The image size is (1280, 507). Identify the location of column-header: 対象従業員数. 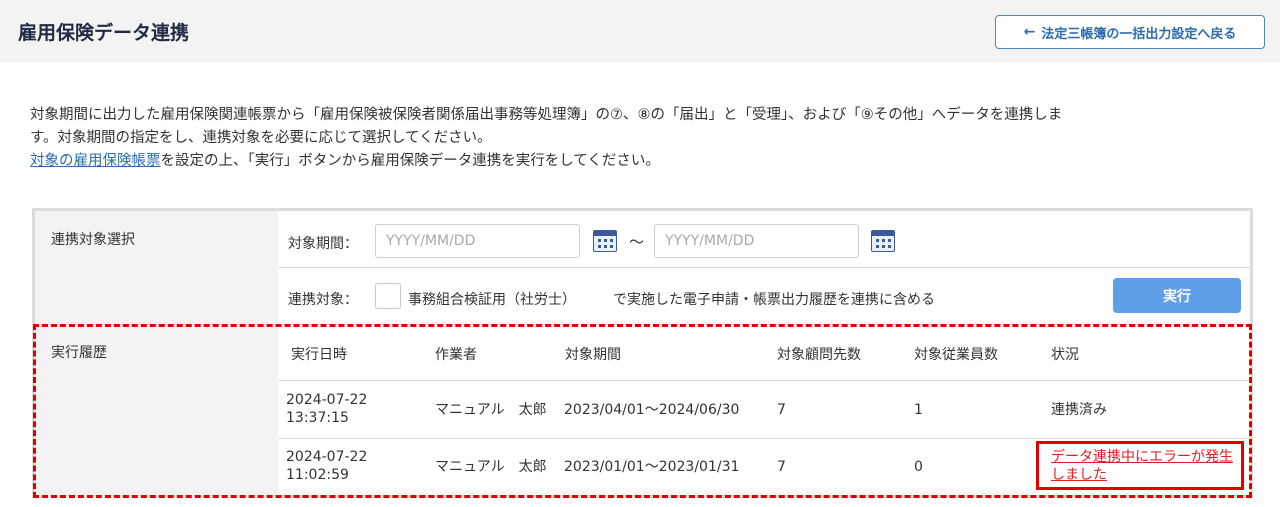
(956, 355).